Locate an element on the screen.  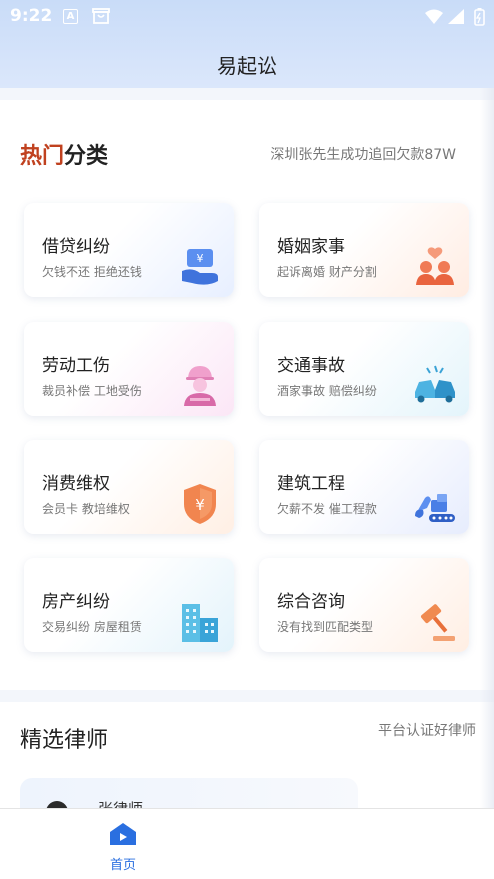
worker-icon is located at coordinates (200, 386).